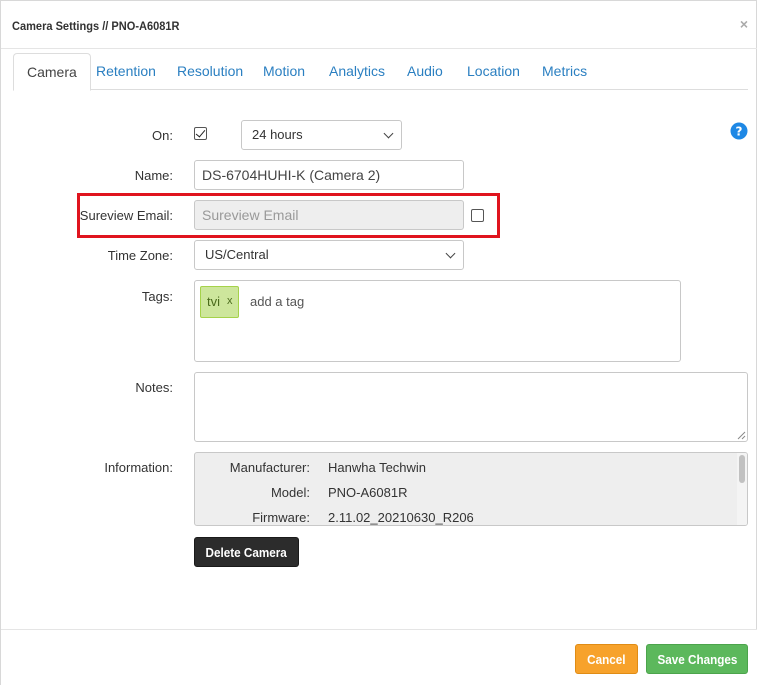 The height and width of the screenshot is (685, 757). Describe the element at coordinates (157, 296) in the screenshot. I see `tags-label: Tags:` at that location.